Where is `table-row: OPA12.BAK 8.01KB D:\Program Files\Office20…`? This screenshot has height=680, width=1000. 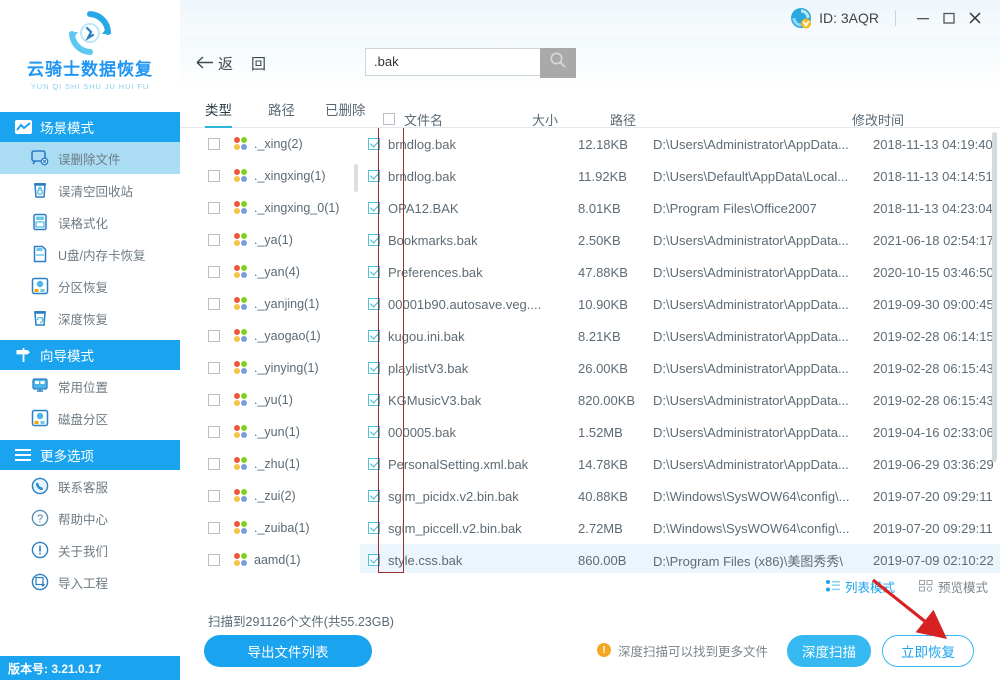
table-row: OPA12.BAK 8.01KB D:\Program Files\Office20… is located at coordinates (680, 208).